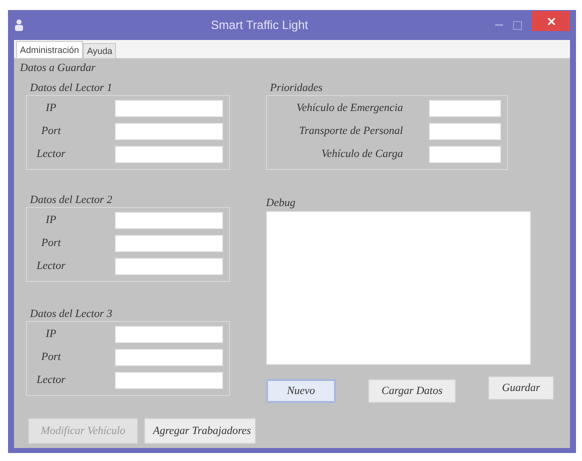 This screenshot has width=582, height=461. I want to click on tab: Ayuda, so click(99, 50).